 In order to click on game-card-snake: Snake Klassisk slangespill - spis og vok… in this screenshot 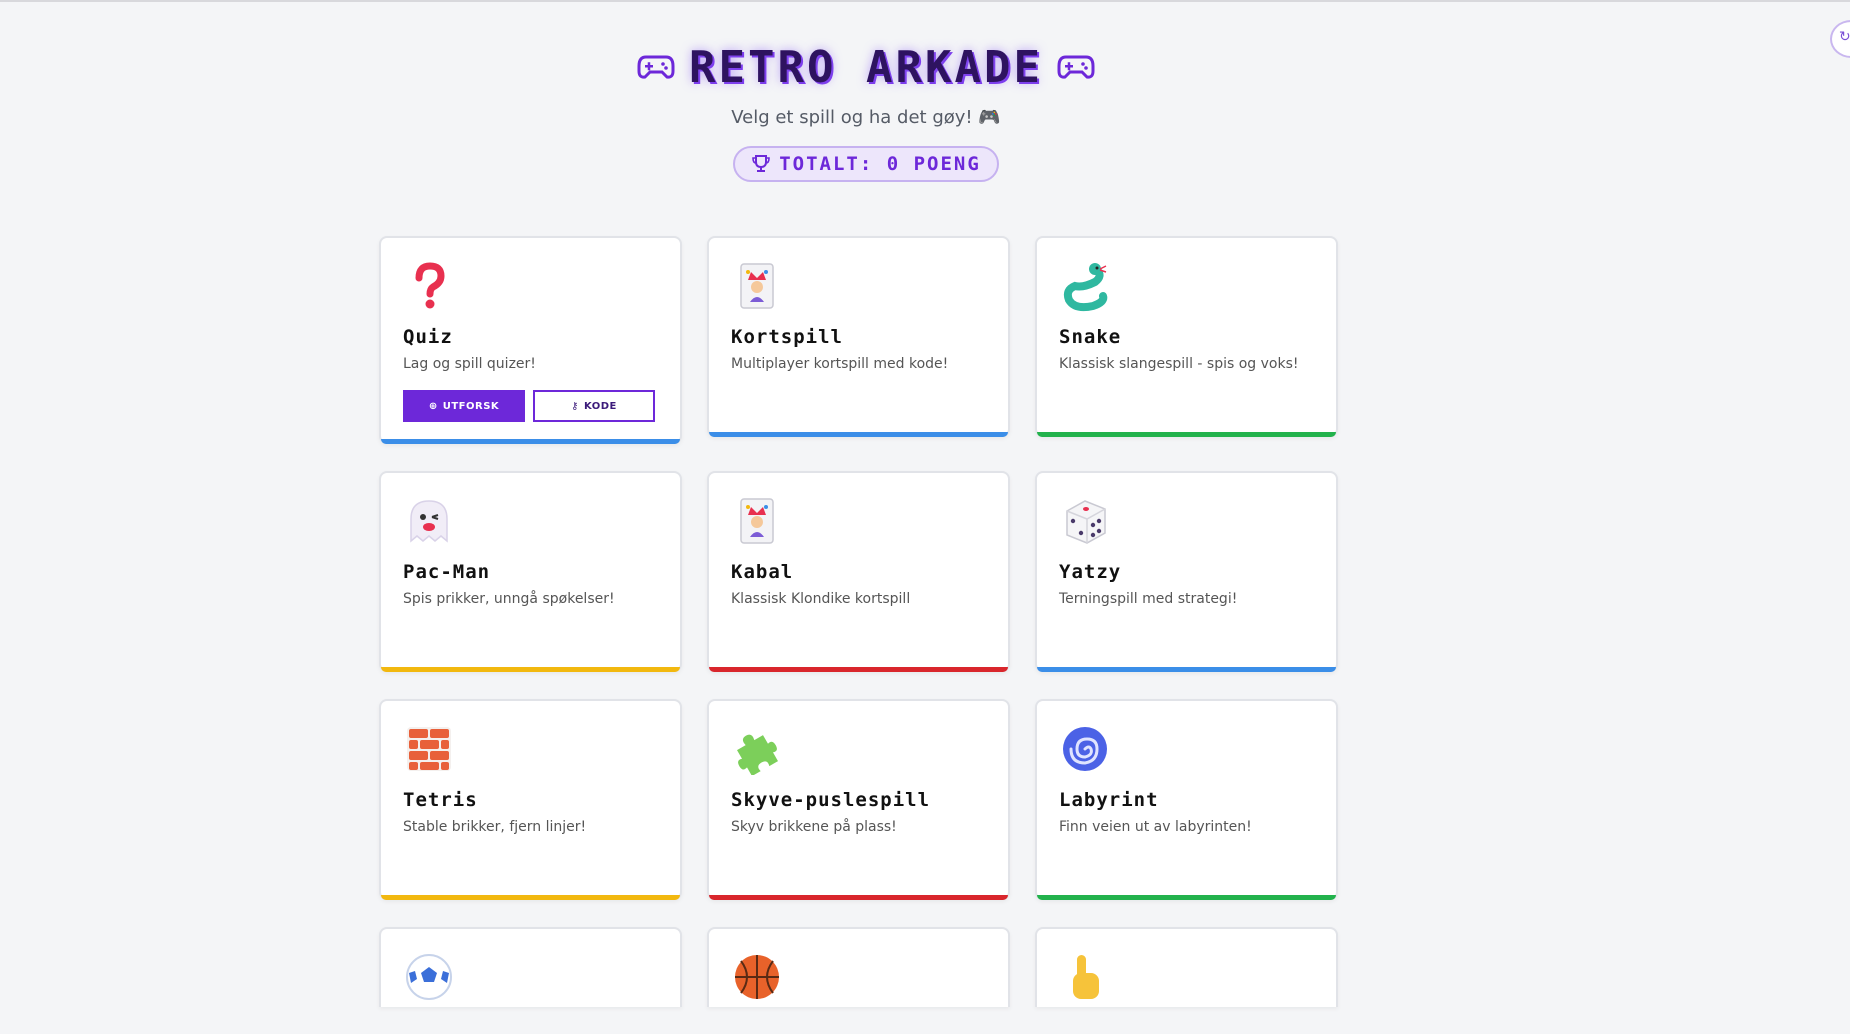, I will do `click(1186, 336)`.